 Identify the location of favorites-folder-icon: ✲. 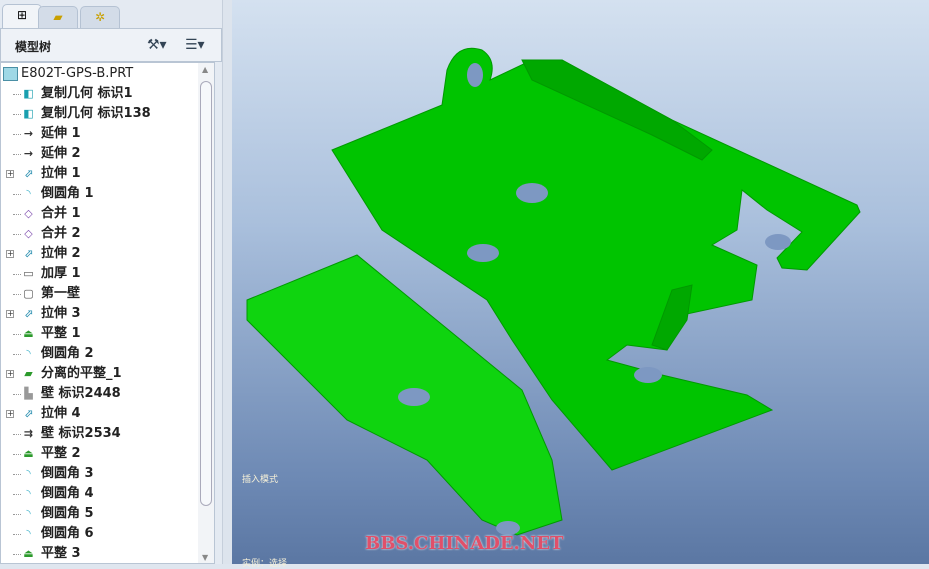
(100, 17).